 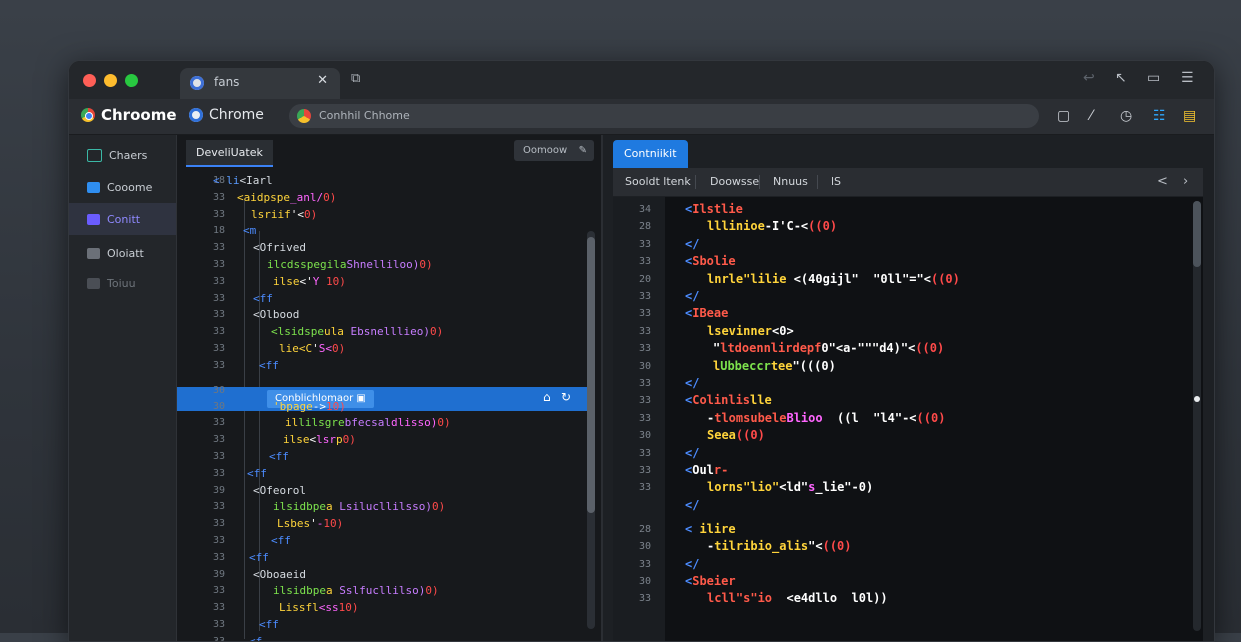 I want to click on code-line: 33 ilsidbpea Lsilucllilsso)0), so click(x=382, y=507).